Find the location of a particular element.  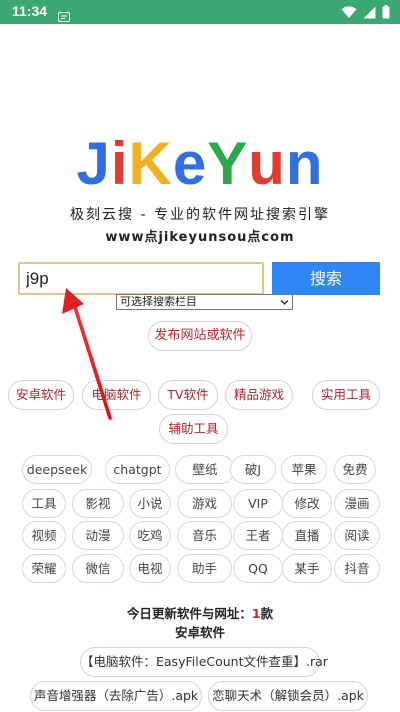

category-select-value: 可选择搜索栏目 is located at coordinates (158, 301).